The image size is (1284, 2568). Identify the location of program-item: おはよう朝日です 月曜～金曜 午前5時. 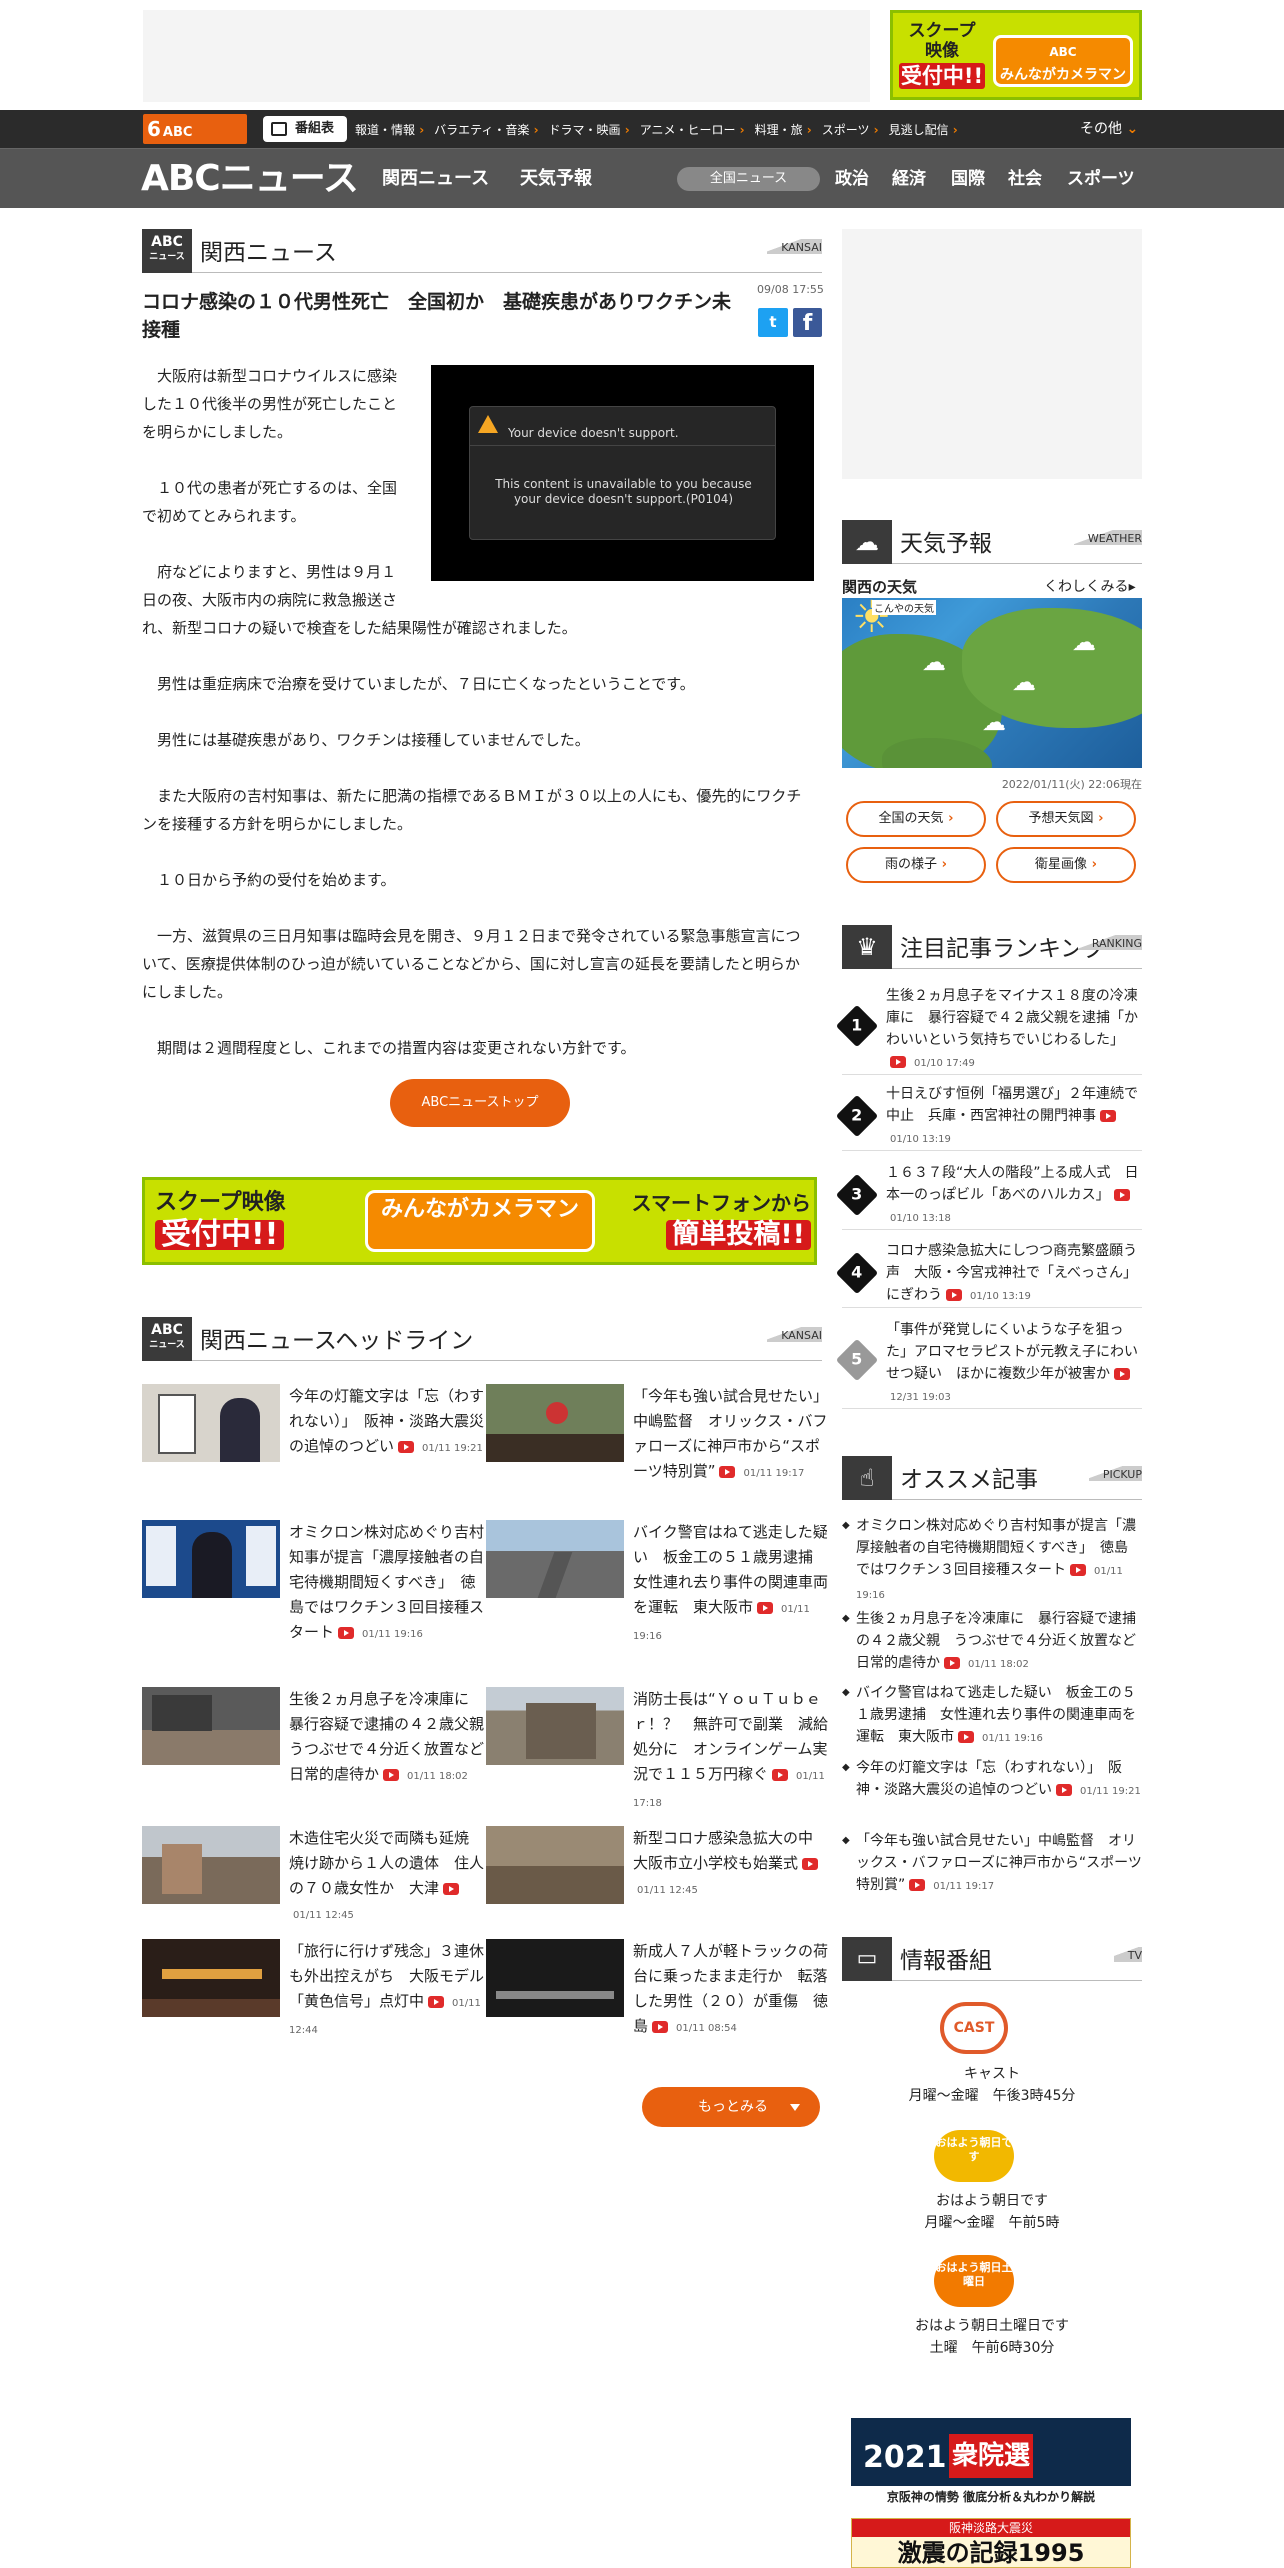
(992, 2212).